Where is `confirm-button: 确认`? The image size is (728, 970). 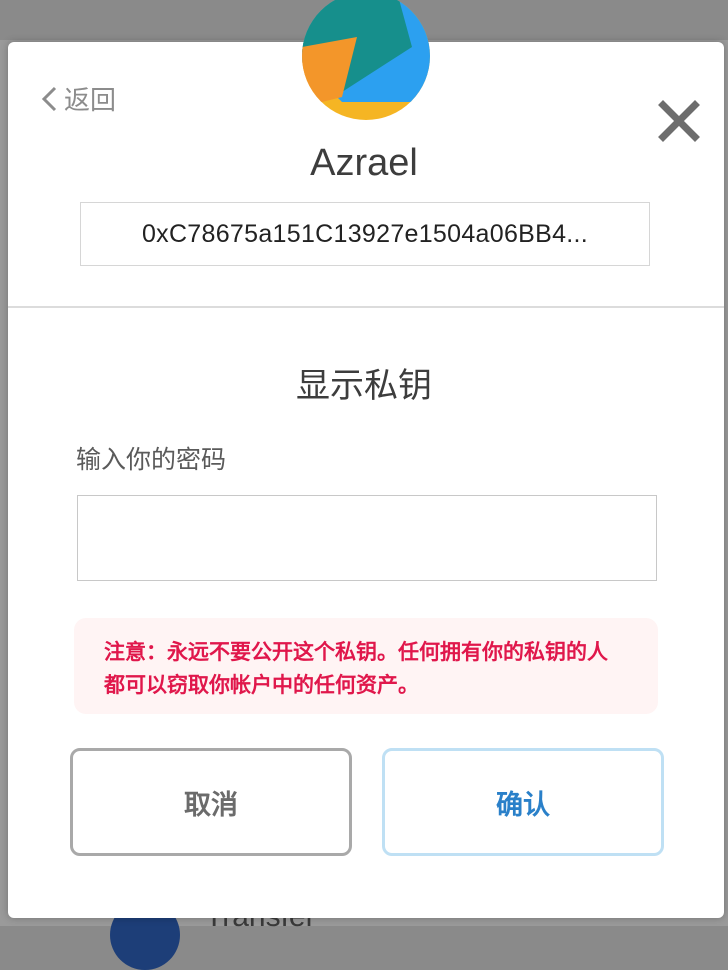
confirm-button: 确认 is located at coordinates (523, 802).